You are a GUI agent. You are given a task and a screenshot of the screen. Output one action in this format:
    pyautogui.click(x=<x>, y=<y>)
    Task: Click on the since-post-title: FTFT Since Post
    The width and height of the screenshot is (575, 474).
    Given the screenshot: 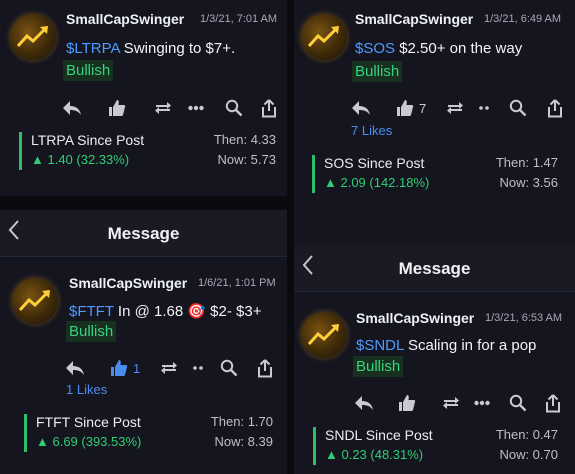 What is the action you would take?
    pyautogui.click(x=88, y=422)
    